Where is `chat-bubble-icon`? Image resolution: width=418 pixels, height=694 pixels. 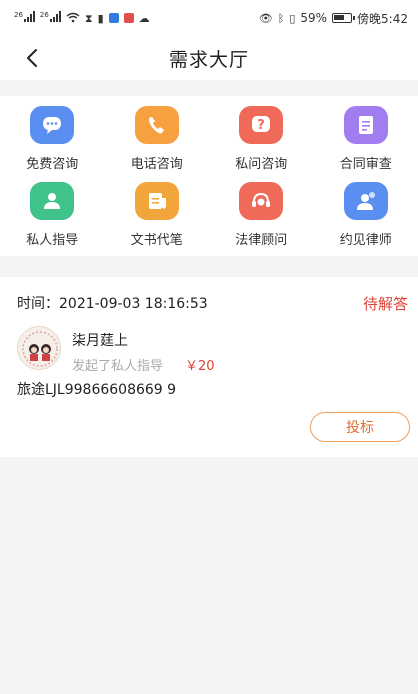
chat-bubble-icon is located at coordinates (52, 125).